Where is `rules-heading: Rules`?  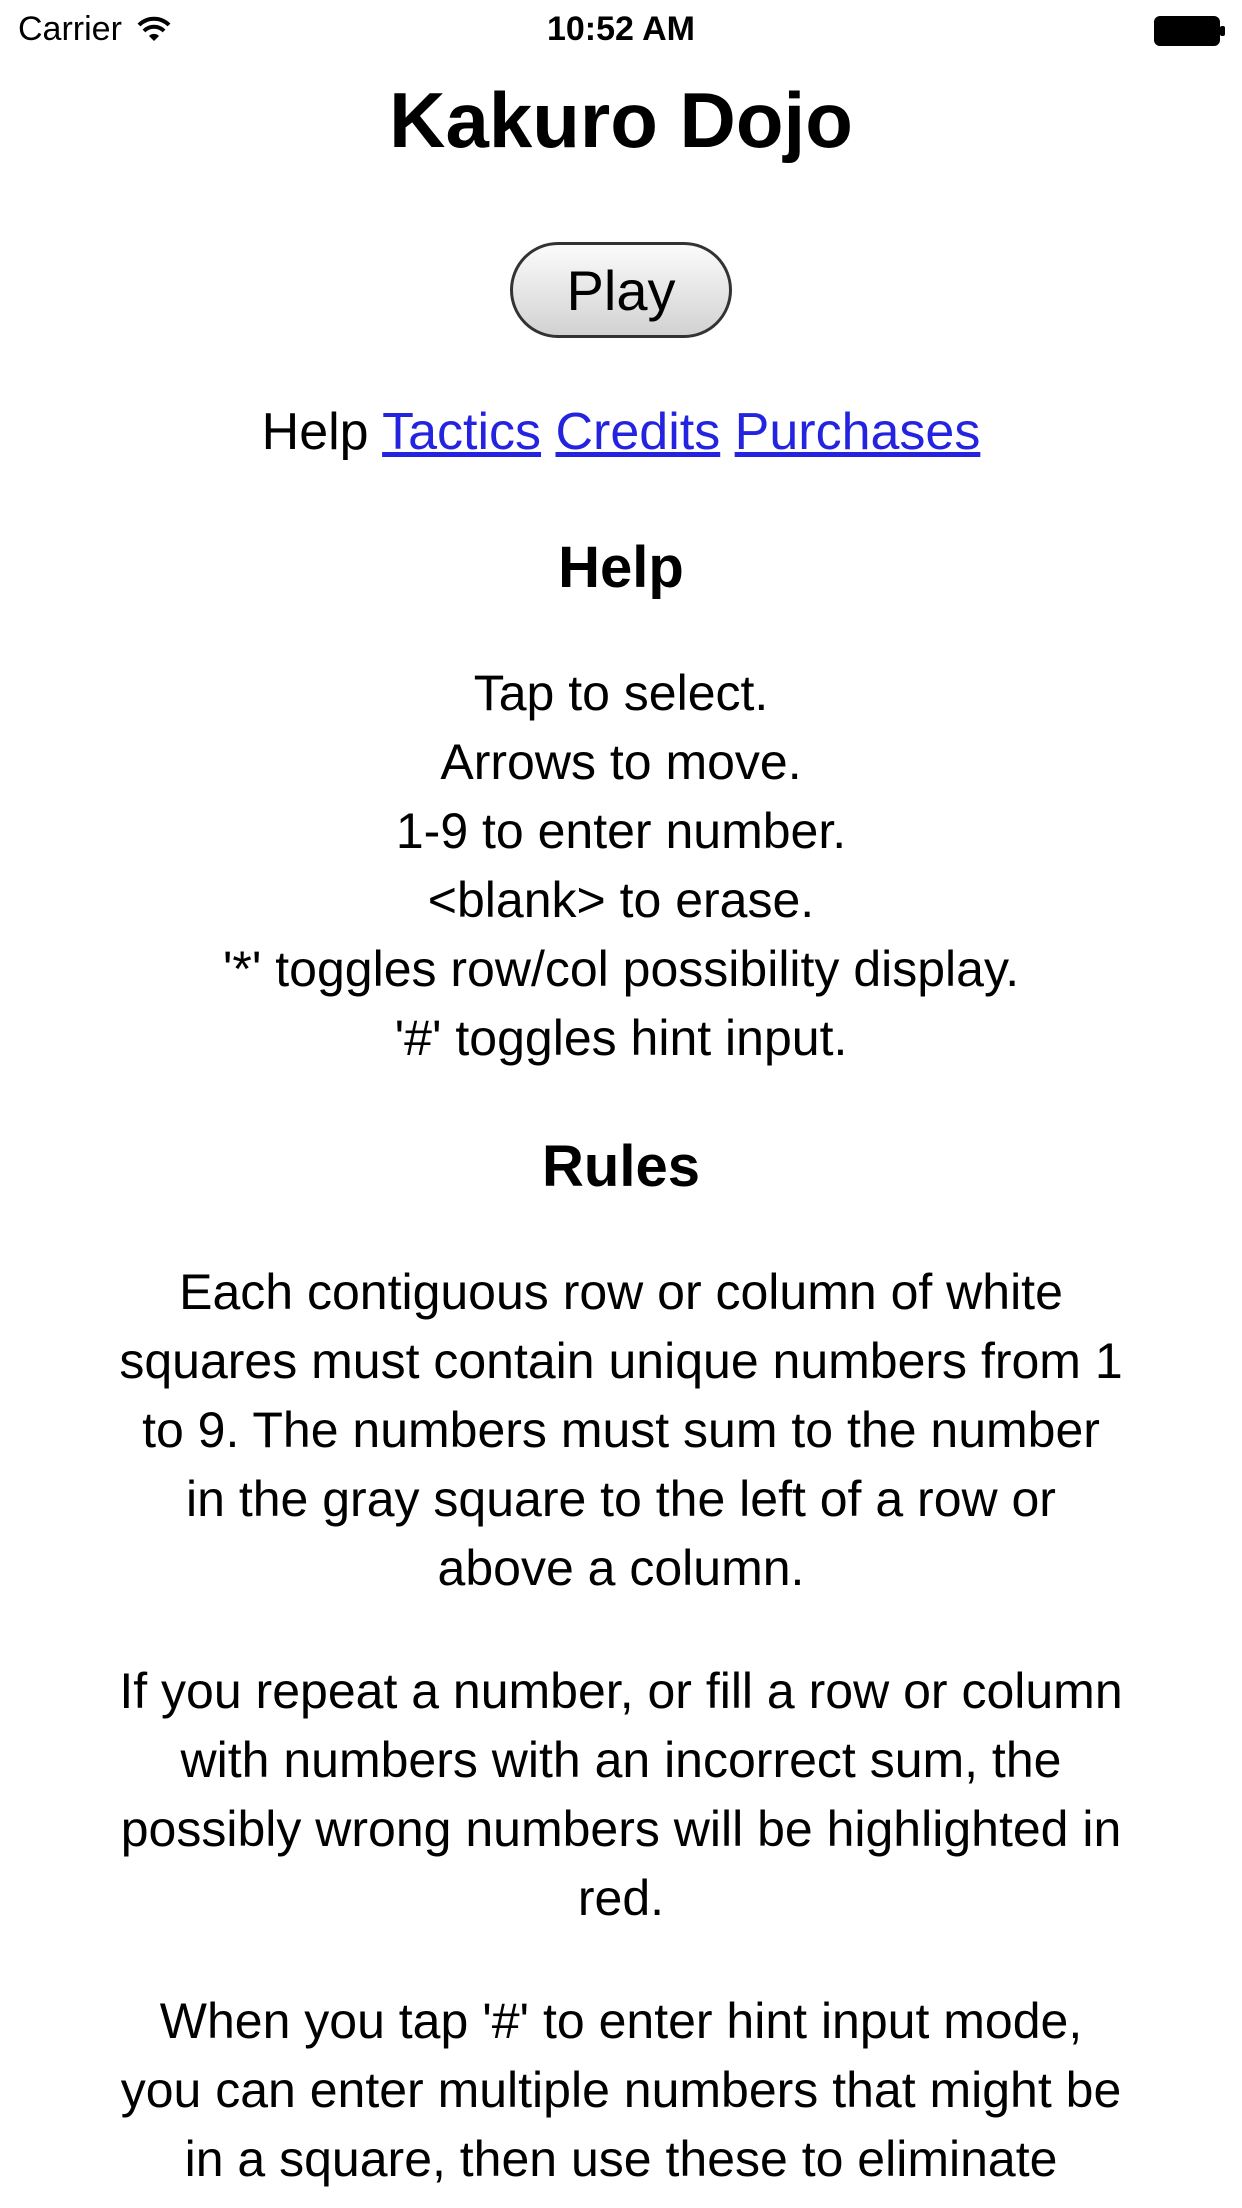 rules-heading: Rules is located at coordinates (621, 1166).